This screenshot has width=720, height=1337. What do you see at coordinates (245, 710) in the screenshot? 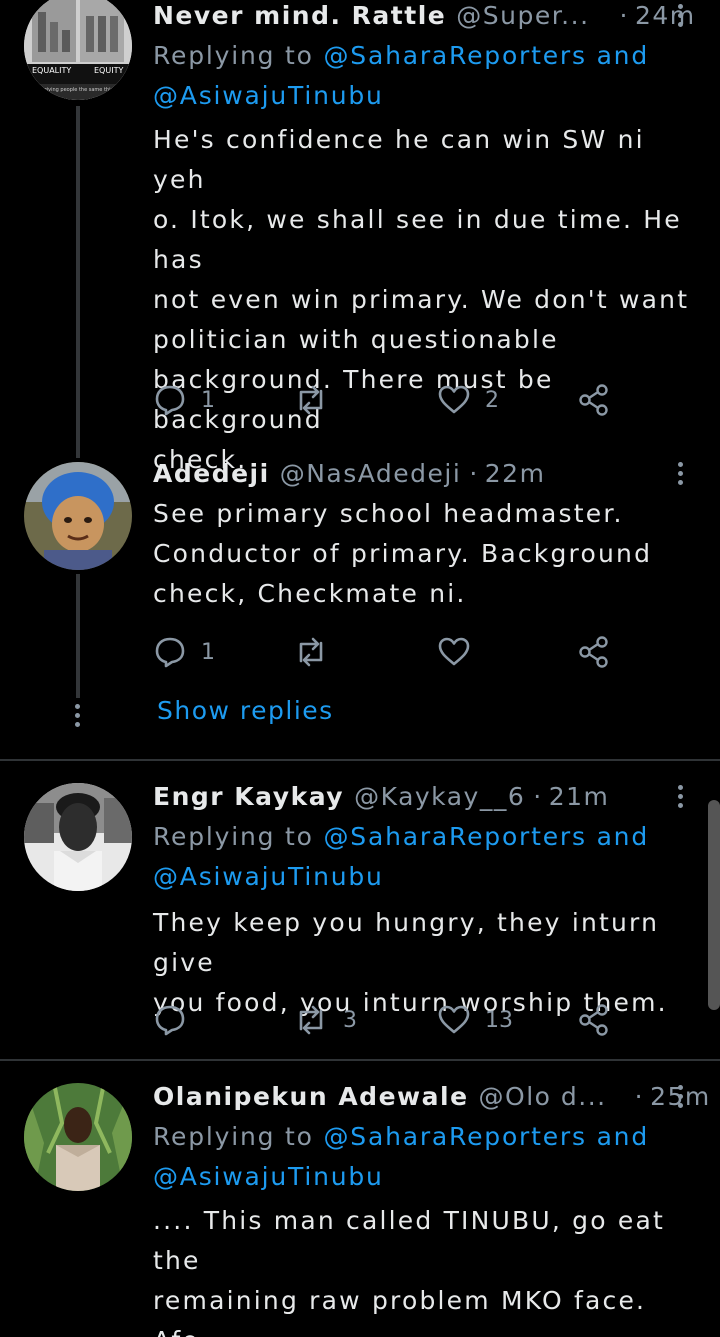
I see `show-replies-link: Show replies` at bounding box center [245, 710].